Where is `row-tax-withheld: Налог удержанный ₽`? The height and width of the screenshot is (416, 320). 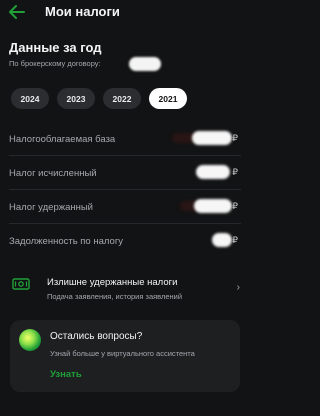
row-tax-withheld: Налог удержанный ₽ is located at coordinates (125, 207).